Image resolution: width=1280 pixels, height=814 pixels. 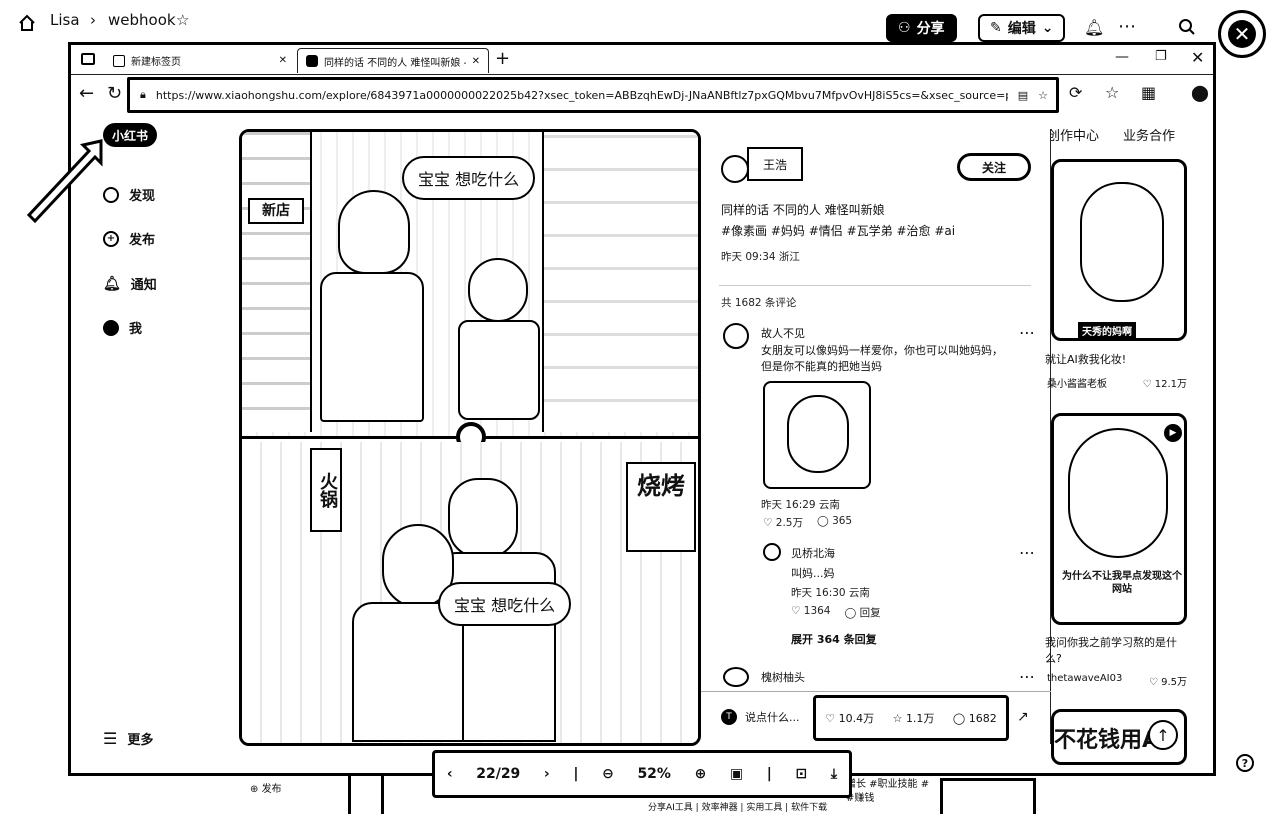 What do you see at coordinates (735, 169) in the screenshot?
I see `author-avatar` at bounding box center [735, 169].